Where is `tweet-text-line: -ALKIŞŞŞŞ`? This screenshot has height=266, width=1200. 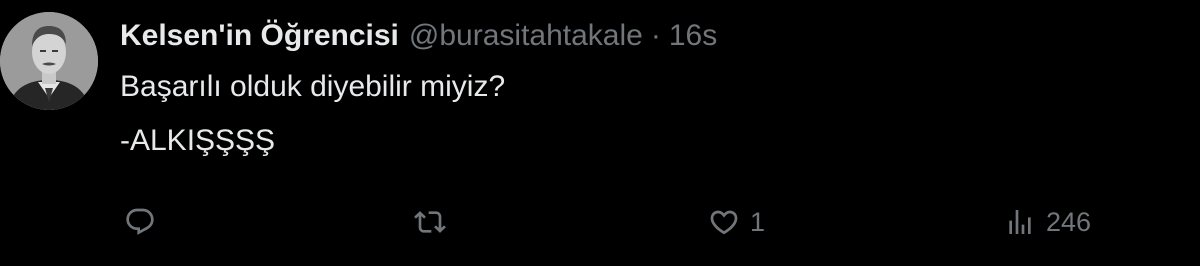 tweet-text-line: -ALKIŞŞŞŞ is located at coordinates (198, 140).